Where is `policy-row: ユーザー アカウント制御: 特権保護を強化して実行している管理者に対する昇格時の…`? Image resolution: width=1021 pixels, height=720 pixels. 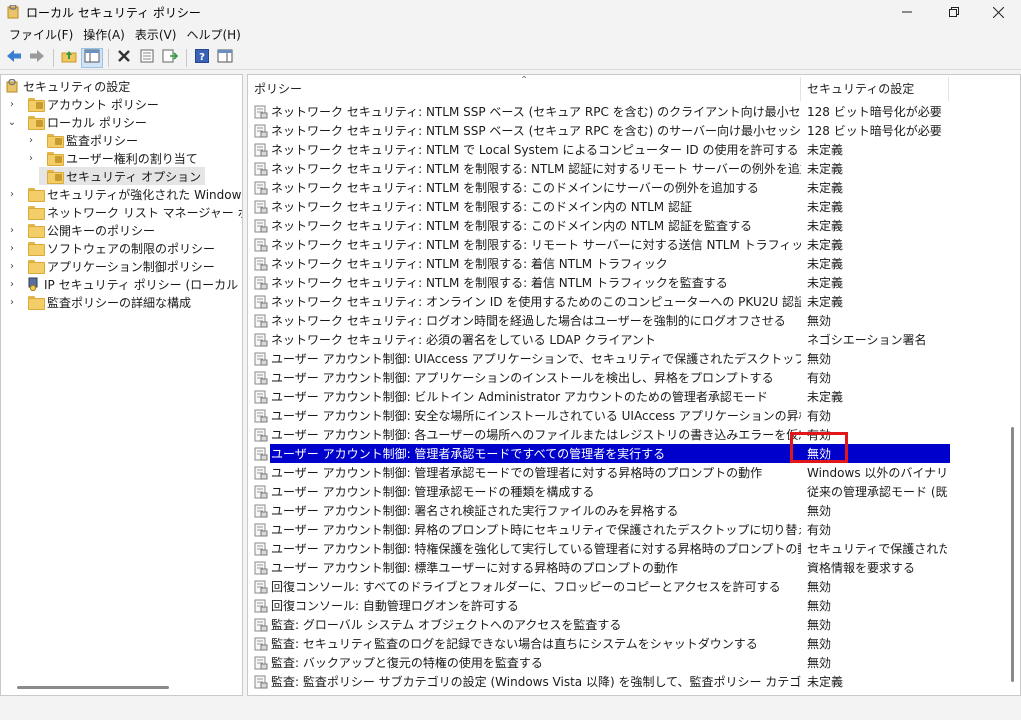 policy-row: ユーザー アカウント制御: 特権保護を強化して実行している管理者に対する昇格時の… is located at coordinates (634, 548).